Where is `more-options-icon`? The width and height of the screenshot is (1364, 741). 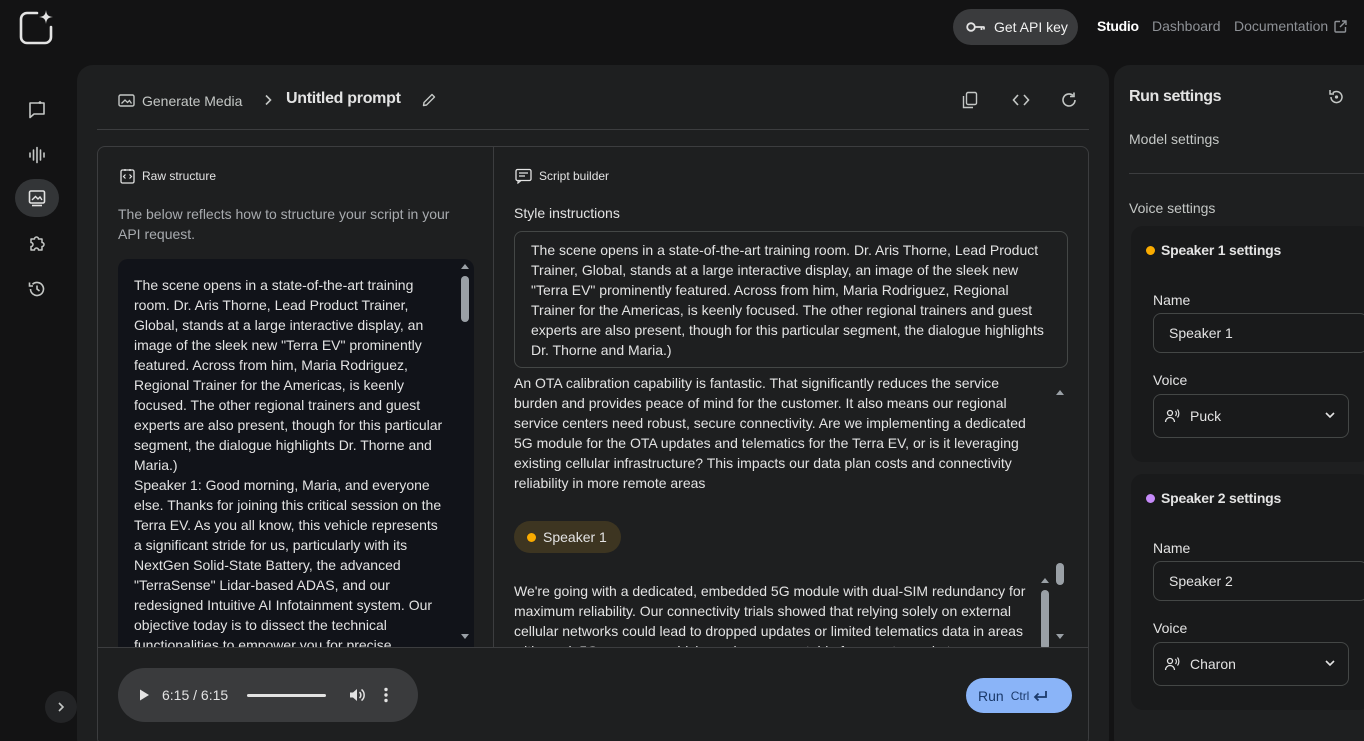
more-options-icon is located at coordinates (386, 695).